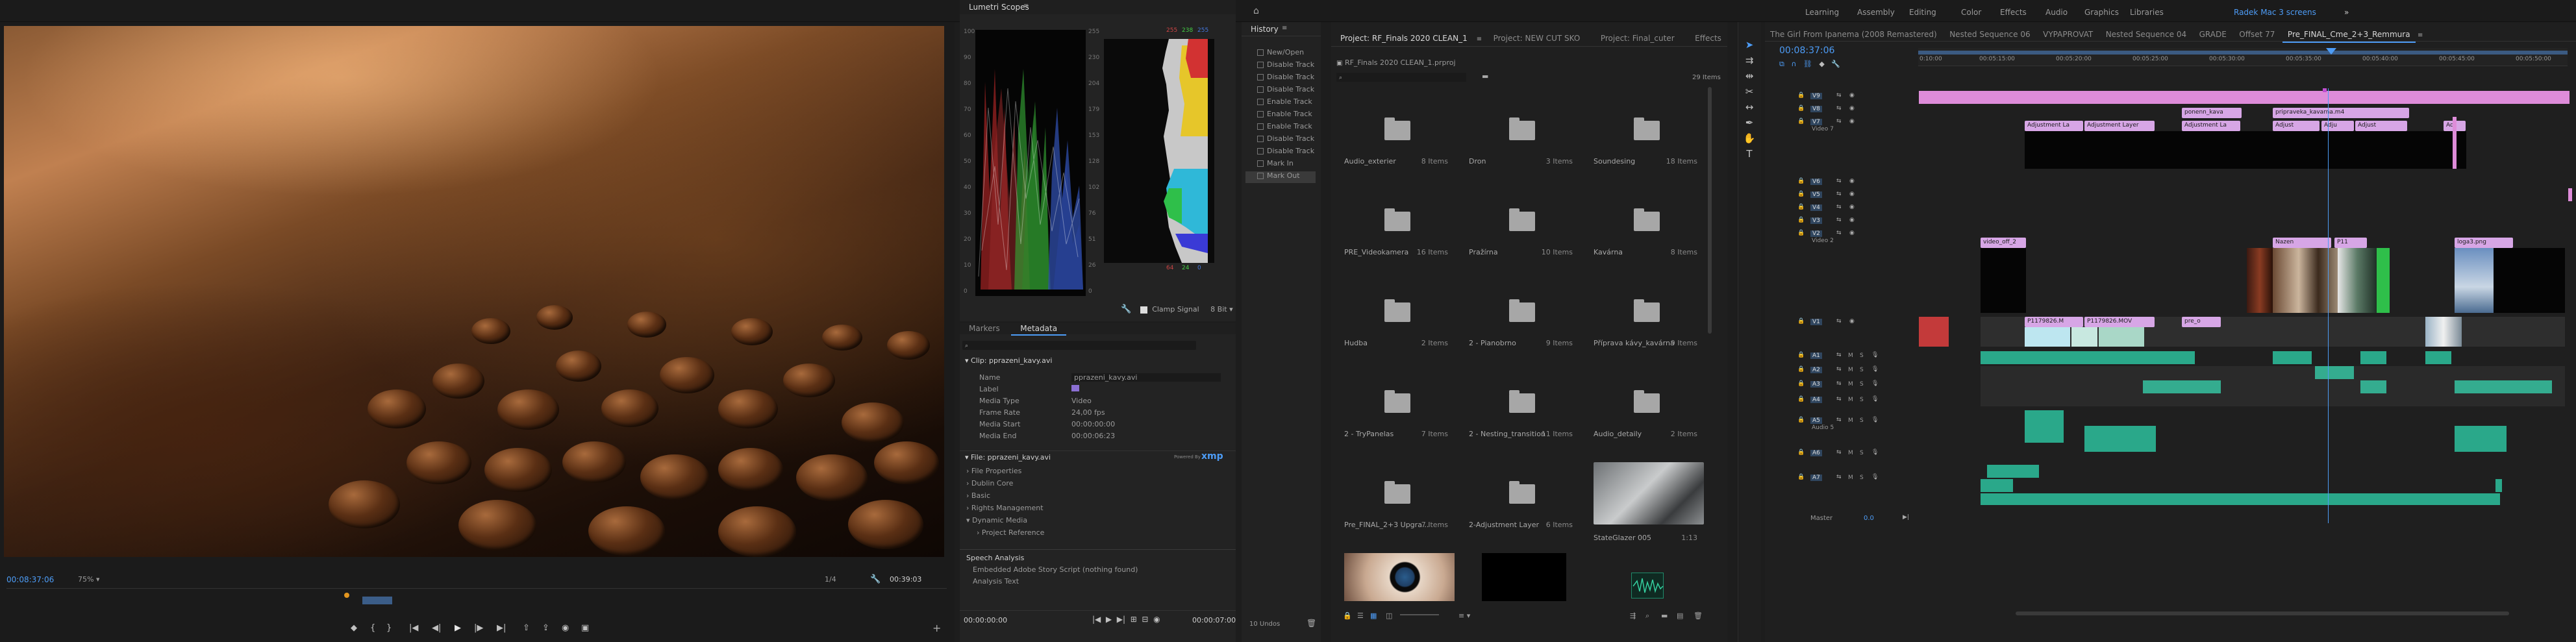 This screenshot has height=642, width=2576. Describe the element at coordinates (1075, 388) in the screenshot. I see `label-color-swatch` at that location.